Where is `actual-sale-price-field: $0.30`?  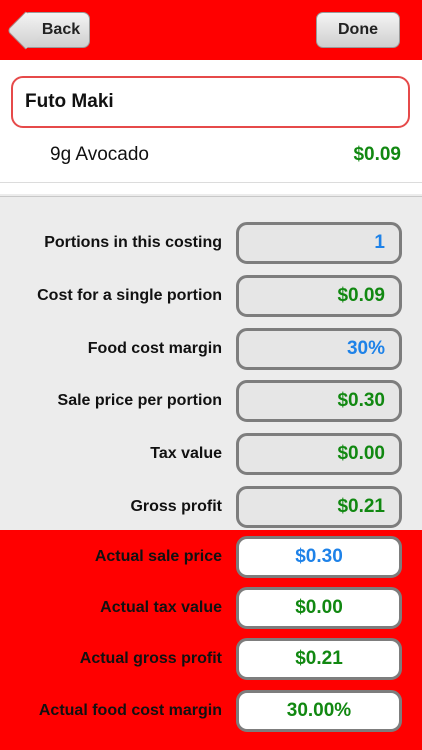
actual-sale-price-field: $0.30 is located at coordinates (319, 557).